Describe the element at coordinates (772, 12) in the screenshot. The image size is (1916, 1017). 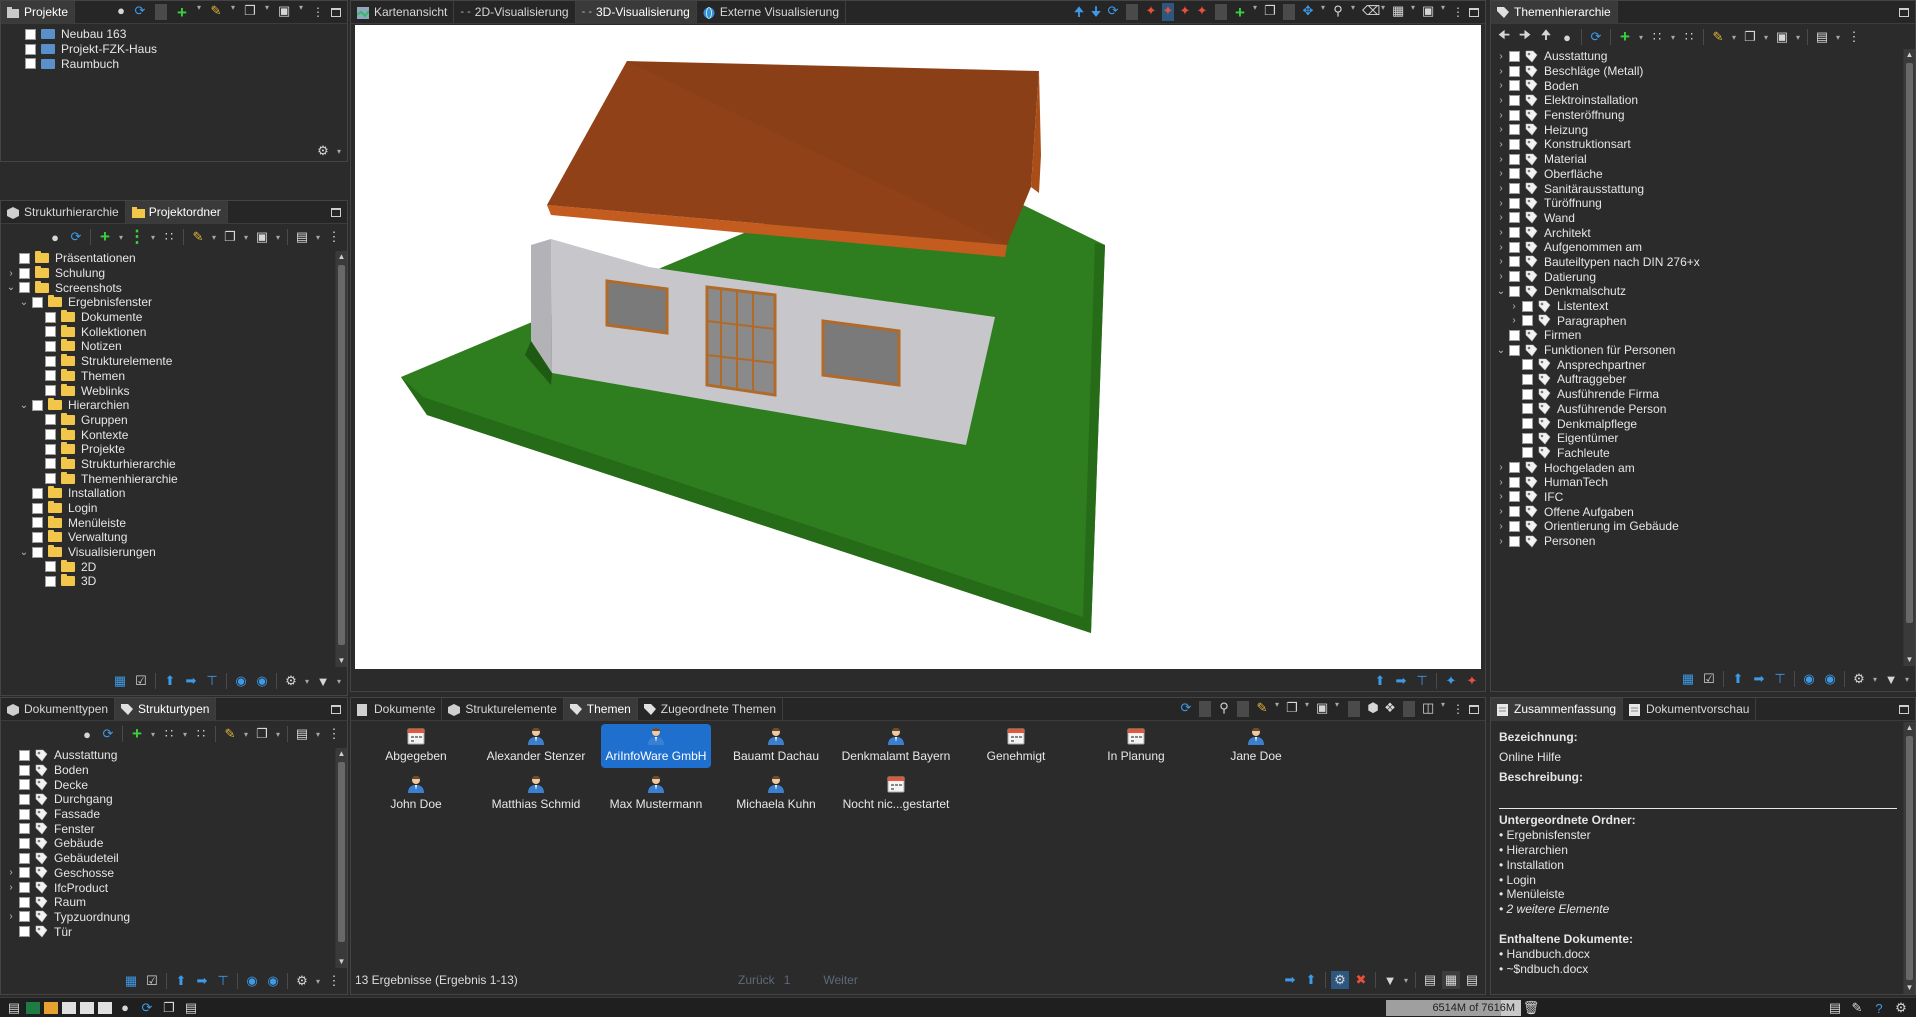
I see `tab-externe-visualisierung: Externe Visualisierung` at that location.